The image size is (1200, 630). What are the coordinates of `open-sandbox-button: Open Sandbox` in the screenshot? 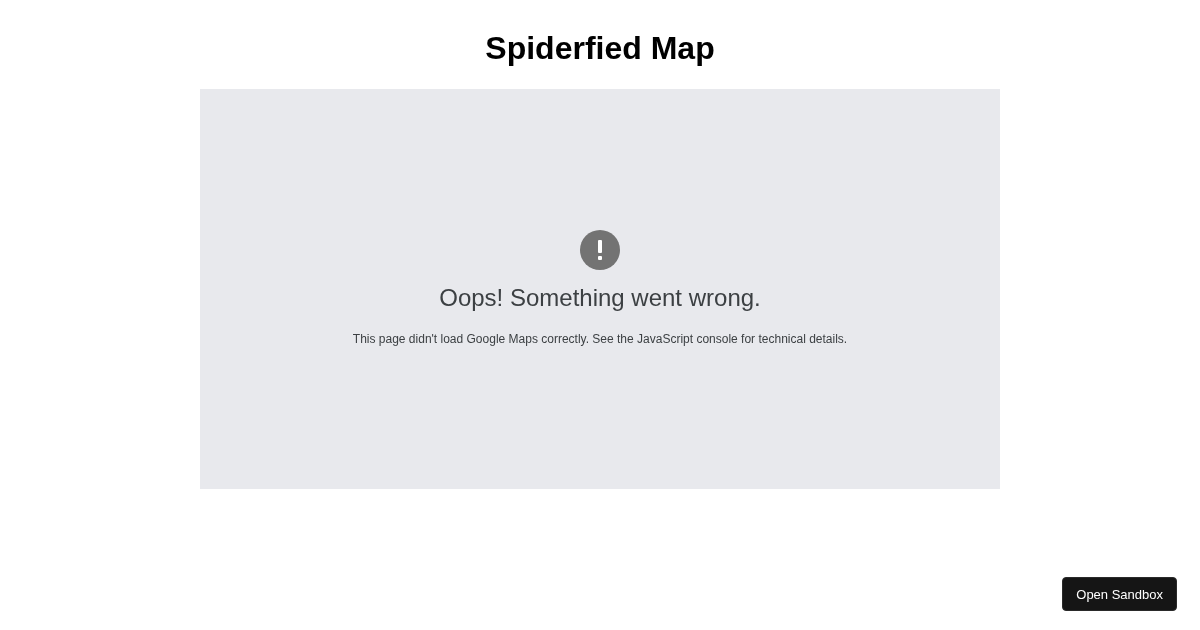 It's located at (1119, 594).